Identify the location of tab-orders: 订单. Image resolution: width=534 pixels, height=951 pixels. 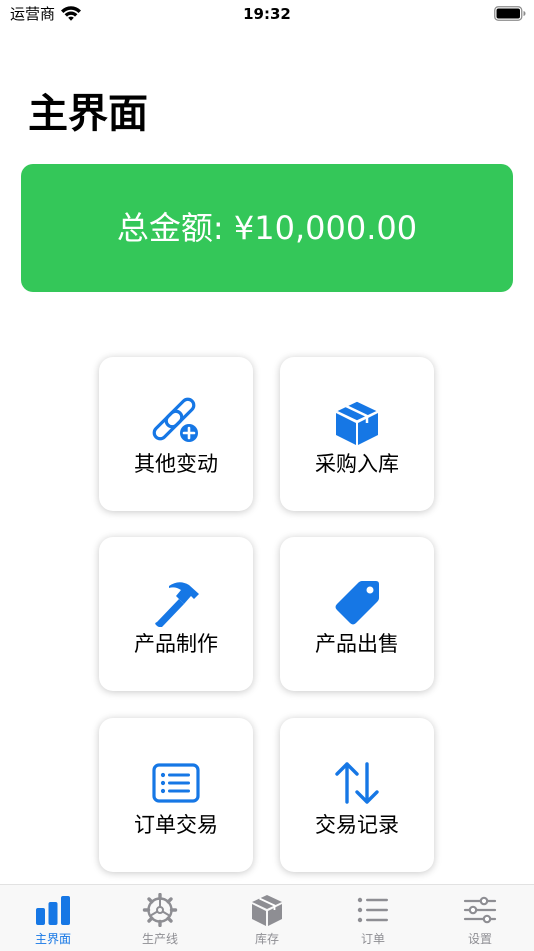
(373, 918).